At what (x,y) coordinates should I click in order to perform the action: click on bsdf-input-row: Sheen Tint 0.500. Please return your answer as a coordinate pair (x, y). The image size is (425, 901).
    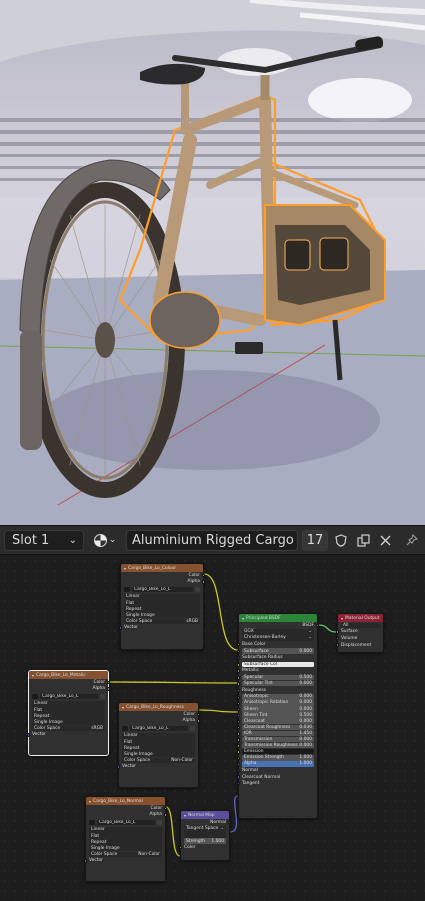
    Looking at the image, I should click on (275, 715).